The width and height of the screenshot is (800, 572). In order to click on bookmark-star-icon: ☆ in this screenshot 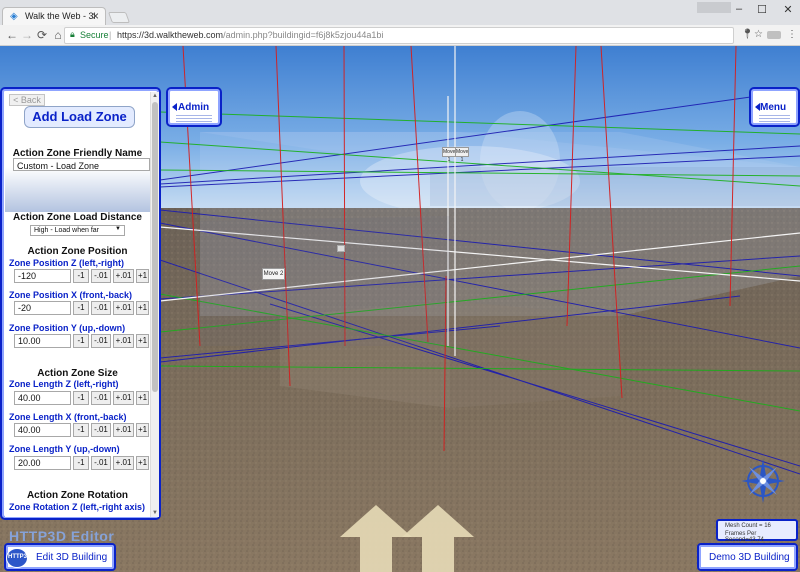, I will do `click(758, 34)`.